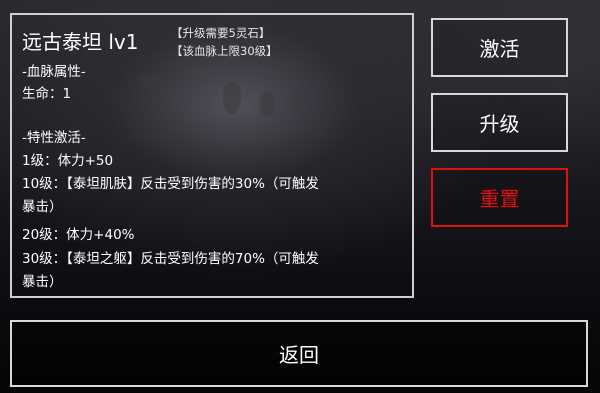 The width and height of the screenshot is (600, 393). What do you see at coordinates (54, 138) in the screenshot?
I see `traits-header: -特性激活-` at bounding box center [54, 138].